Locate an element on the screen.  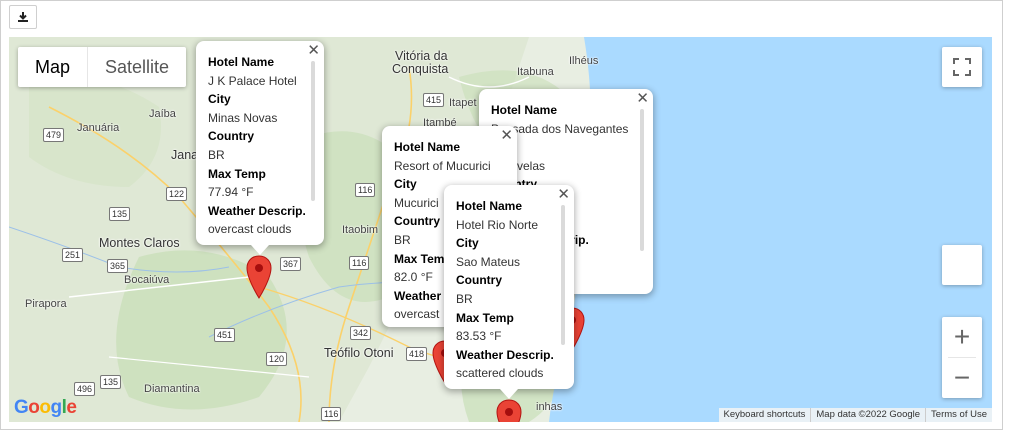
map-data-attribution: Map data ©2022 Google is located at coordinates (867, 415).